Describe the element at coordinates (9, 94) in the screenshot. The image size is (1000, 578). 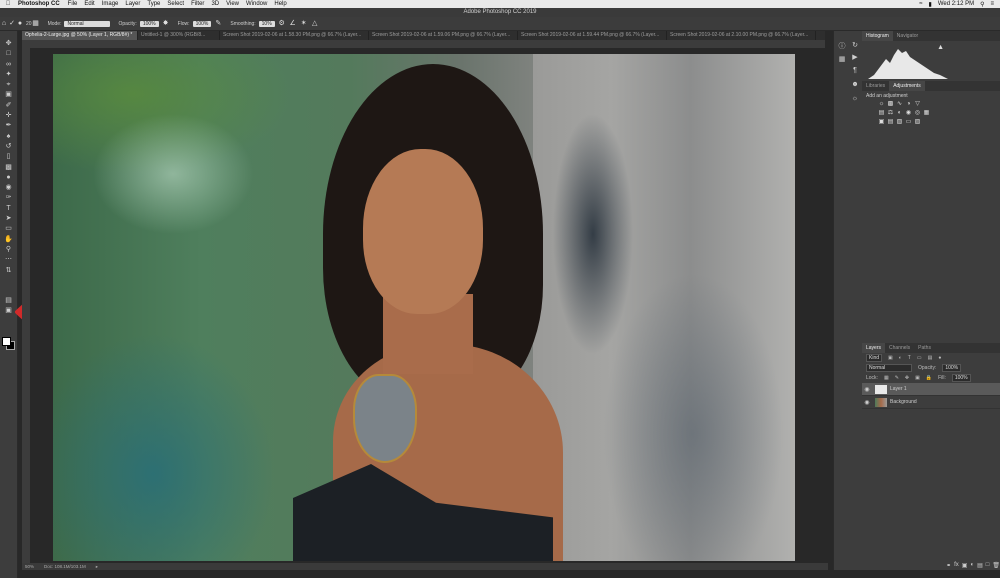
I see `frame-tool-icon: ▣` at that location.